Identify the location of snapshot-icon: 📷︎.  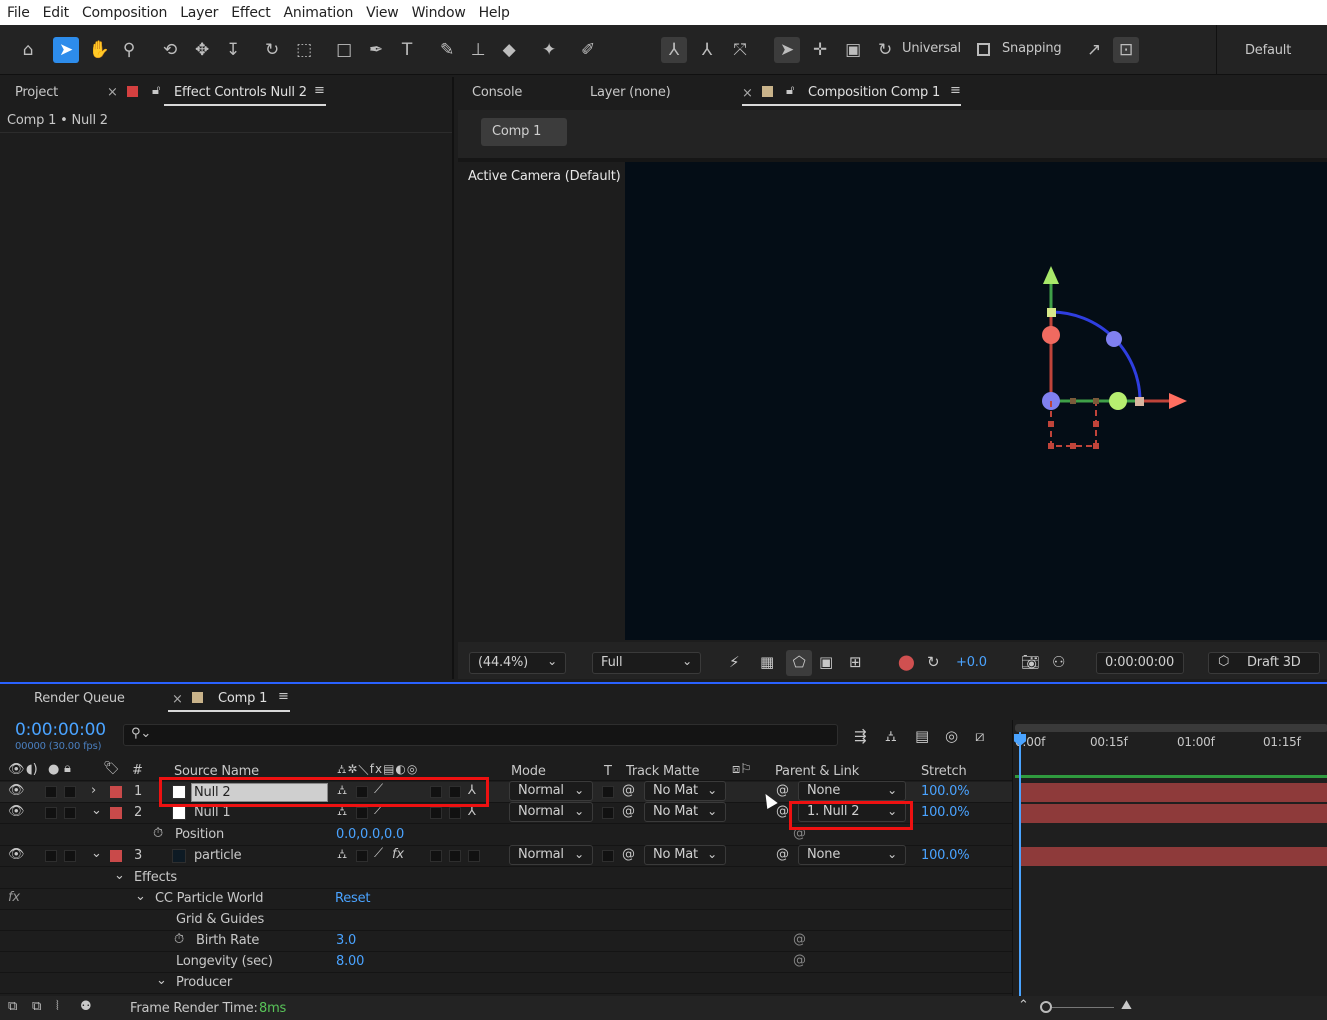
(1030, 662).